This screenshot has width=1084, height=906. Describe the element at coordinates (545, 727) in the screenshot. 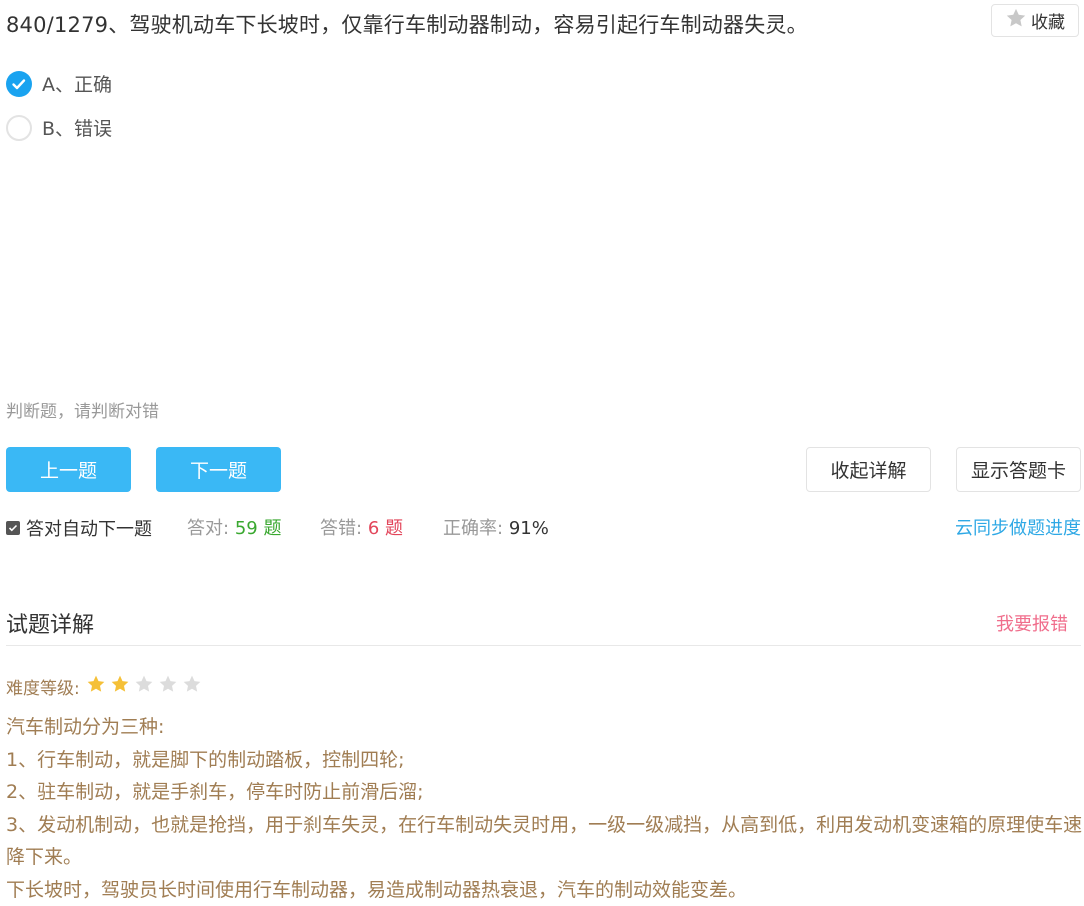

I see `explanation-line: 汽车制动分为三种:` at that location.